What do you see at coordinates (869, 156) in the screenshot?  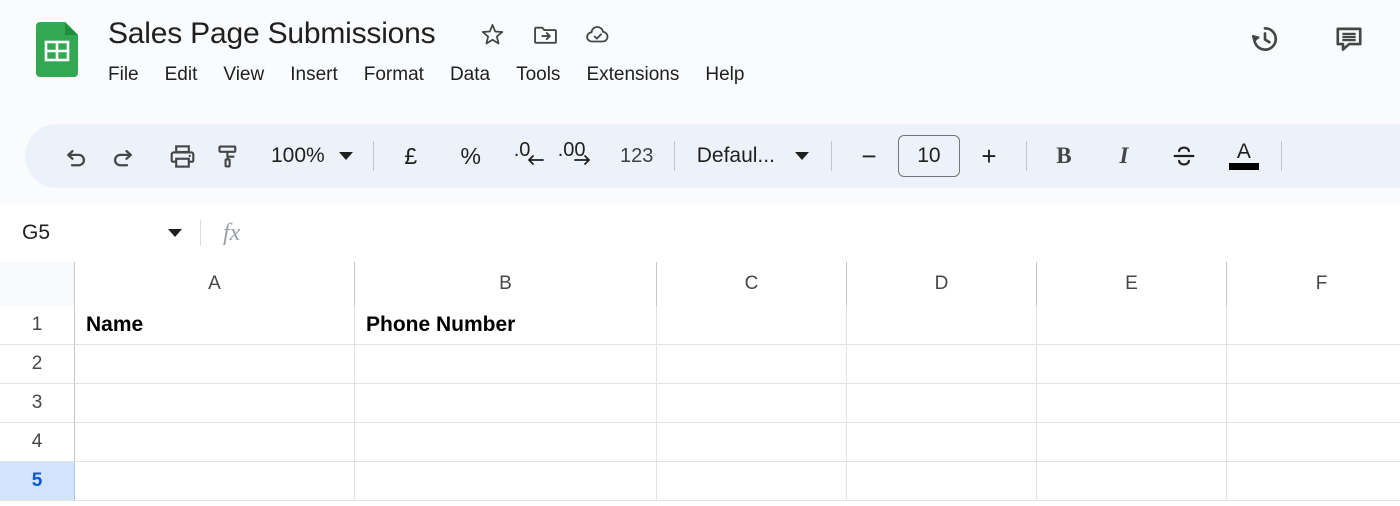 I see `decrease-font-size-button: −` at bounding box center [869, 156].